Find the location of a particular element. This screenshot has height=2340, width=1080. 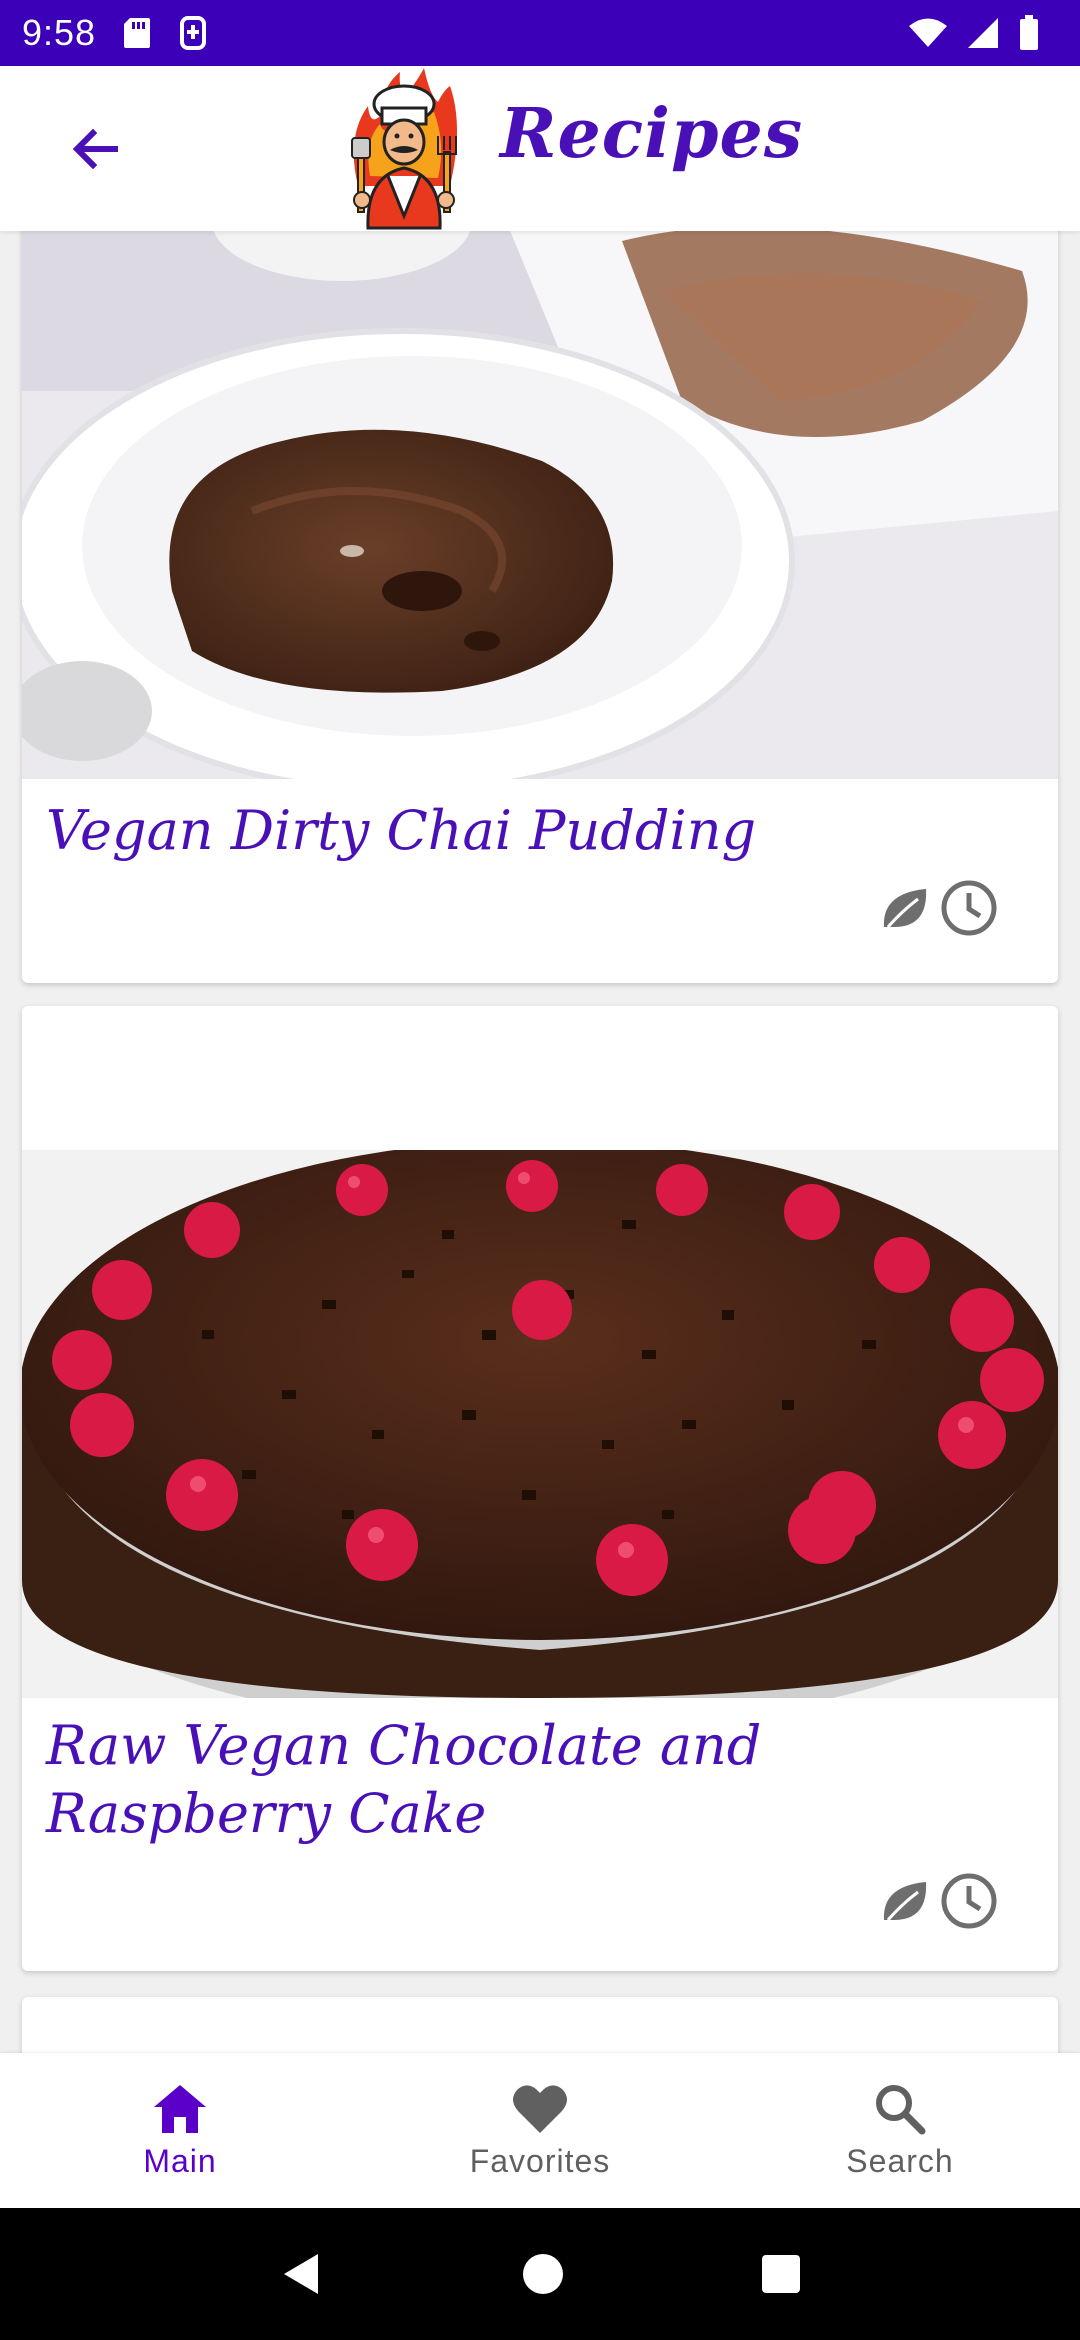

back-button is located at coordinates (95, 149).